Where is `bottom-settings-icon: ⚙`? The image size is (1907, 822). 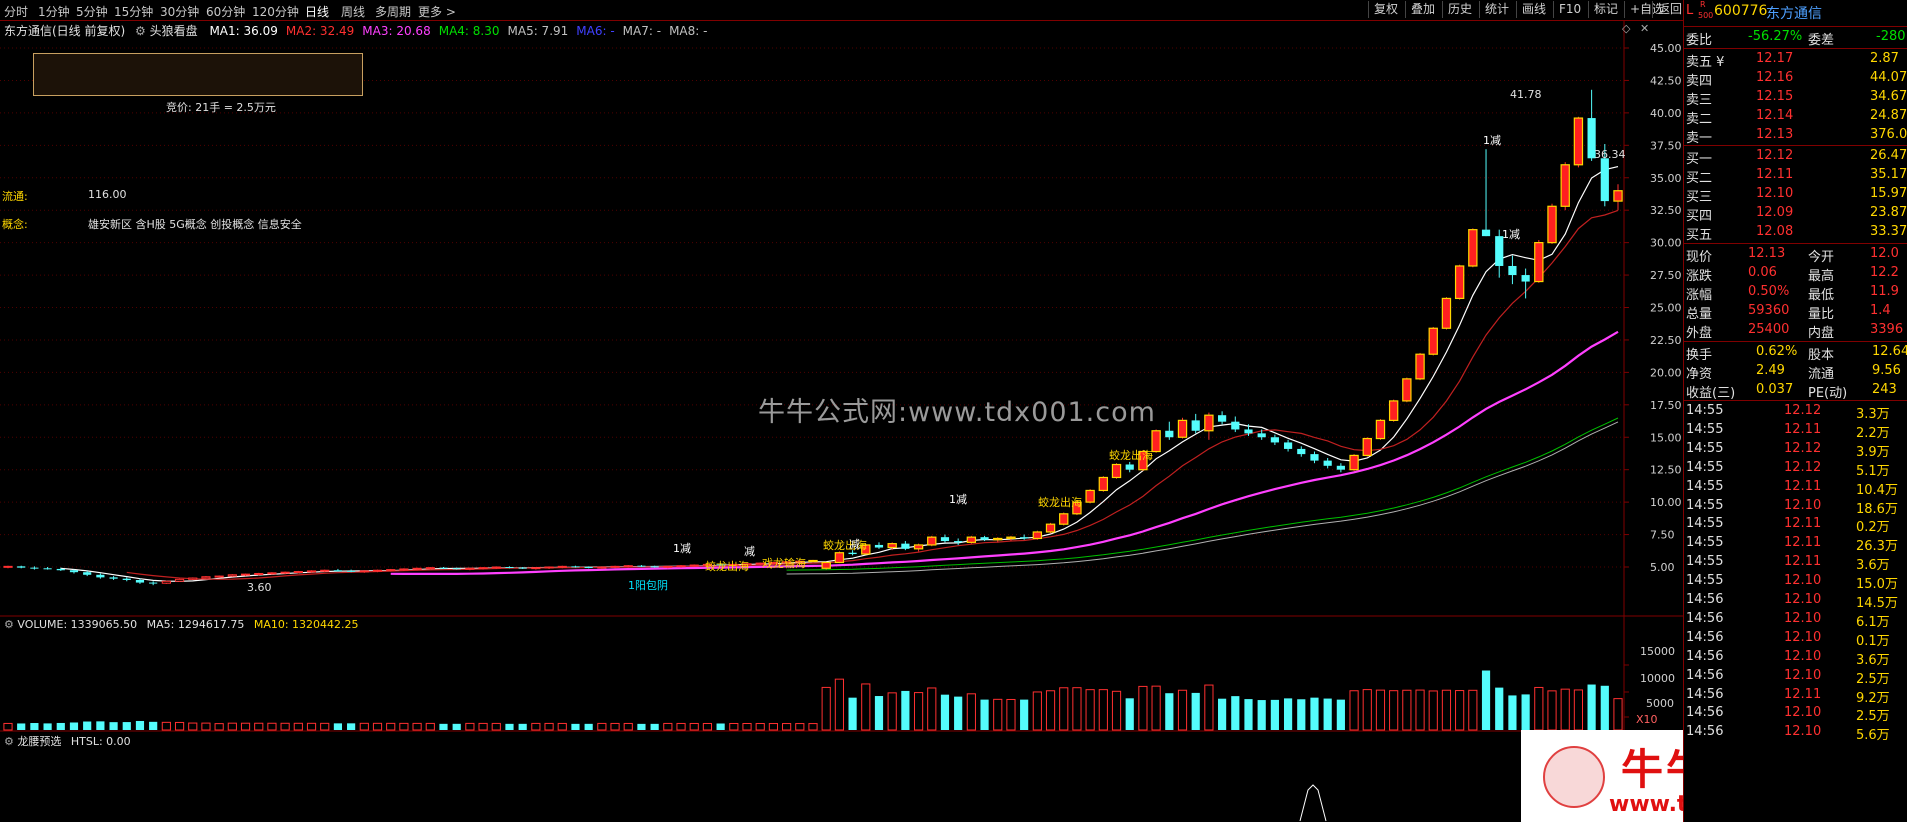
bottom-settings-icon: ⚙ is located at coordinates (9, 741).